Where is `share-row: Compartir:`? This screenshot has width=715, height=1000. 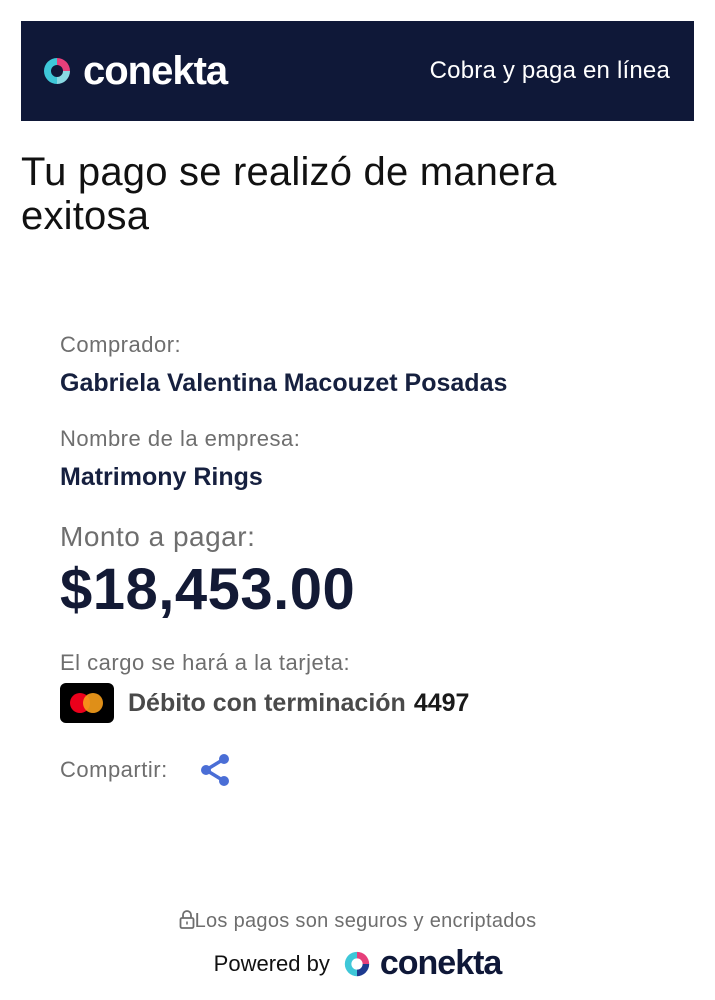 share-row: Compartir: is located at coordinates (146, 770).